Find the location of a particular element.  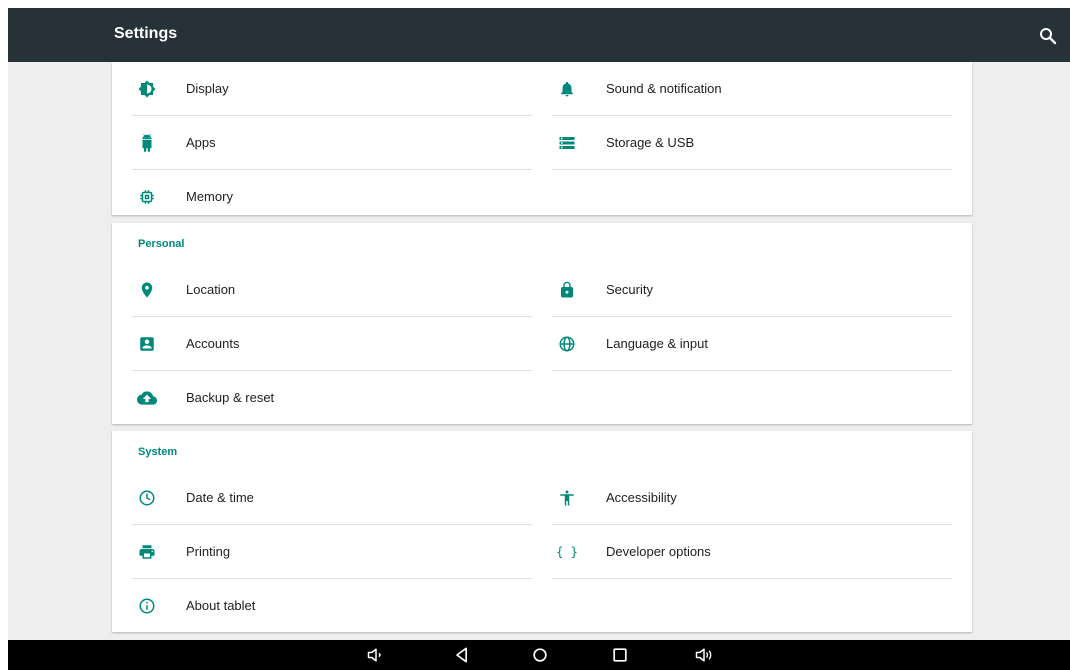

setting-label: About tablet is located at coordinates (221, 605).